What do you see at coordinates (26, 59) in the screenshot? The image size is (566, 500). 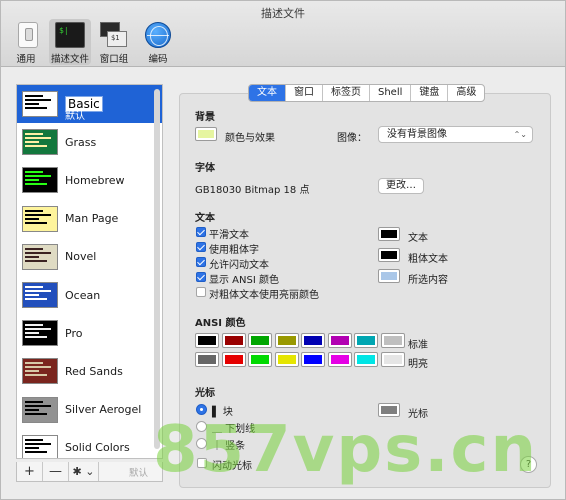 I see `toolbar-general-label: 通用` at bounding box center [26, 59].